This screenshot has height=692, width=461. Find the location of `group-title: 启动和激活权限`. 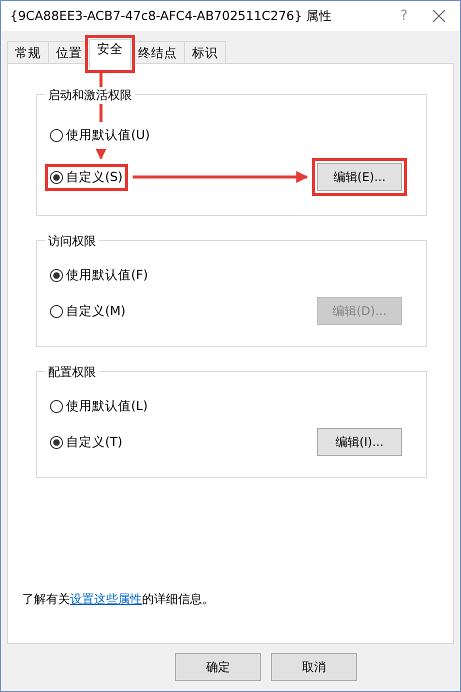

group-title: 启动和激活权限 is located at coordinates (90, 95).